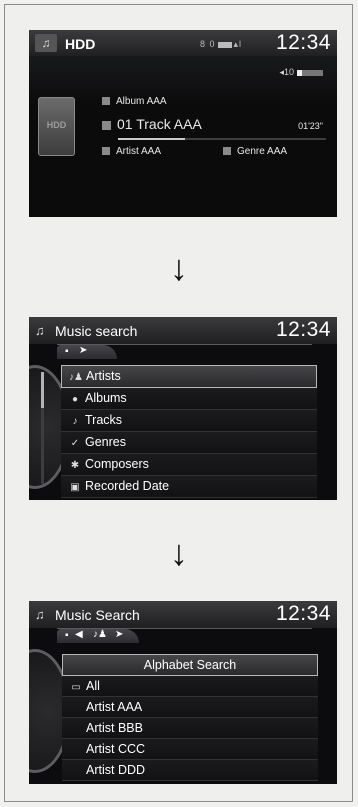 This screenshot has height=807, width=358. Describe the element at coordinates (96, 331) in the screenshot. I see `screen-title: Music search` at that location.